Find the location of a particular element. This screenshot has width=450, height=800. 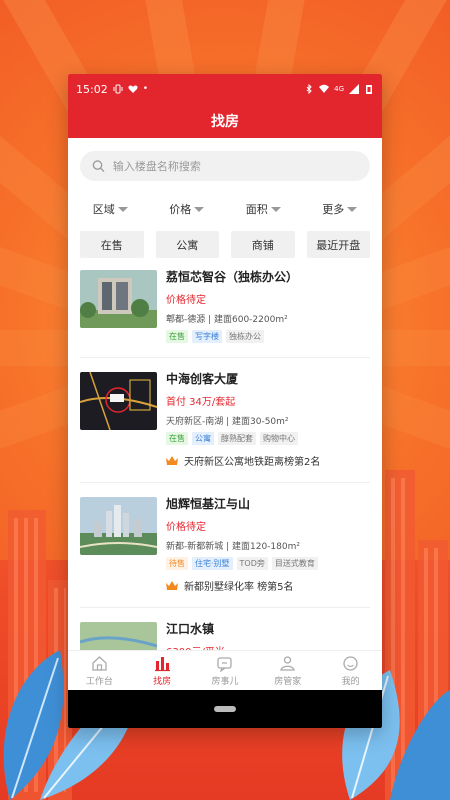

property-price: 首付 34万/套起 is located at coordinates (201, 402).